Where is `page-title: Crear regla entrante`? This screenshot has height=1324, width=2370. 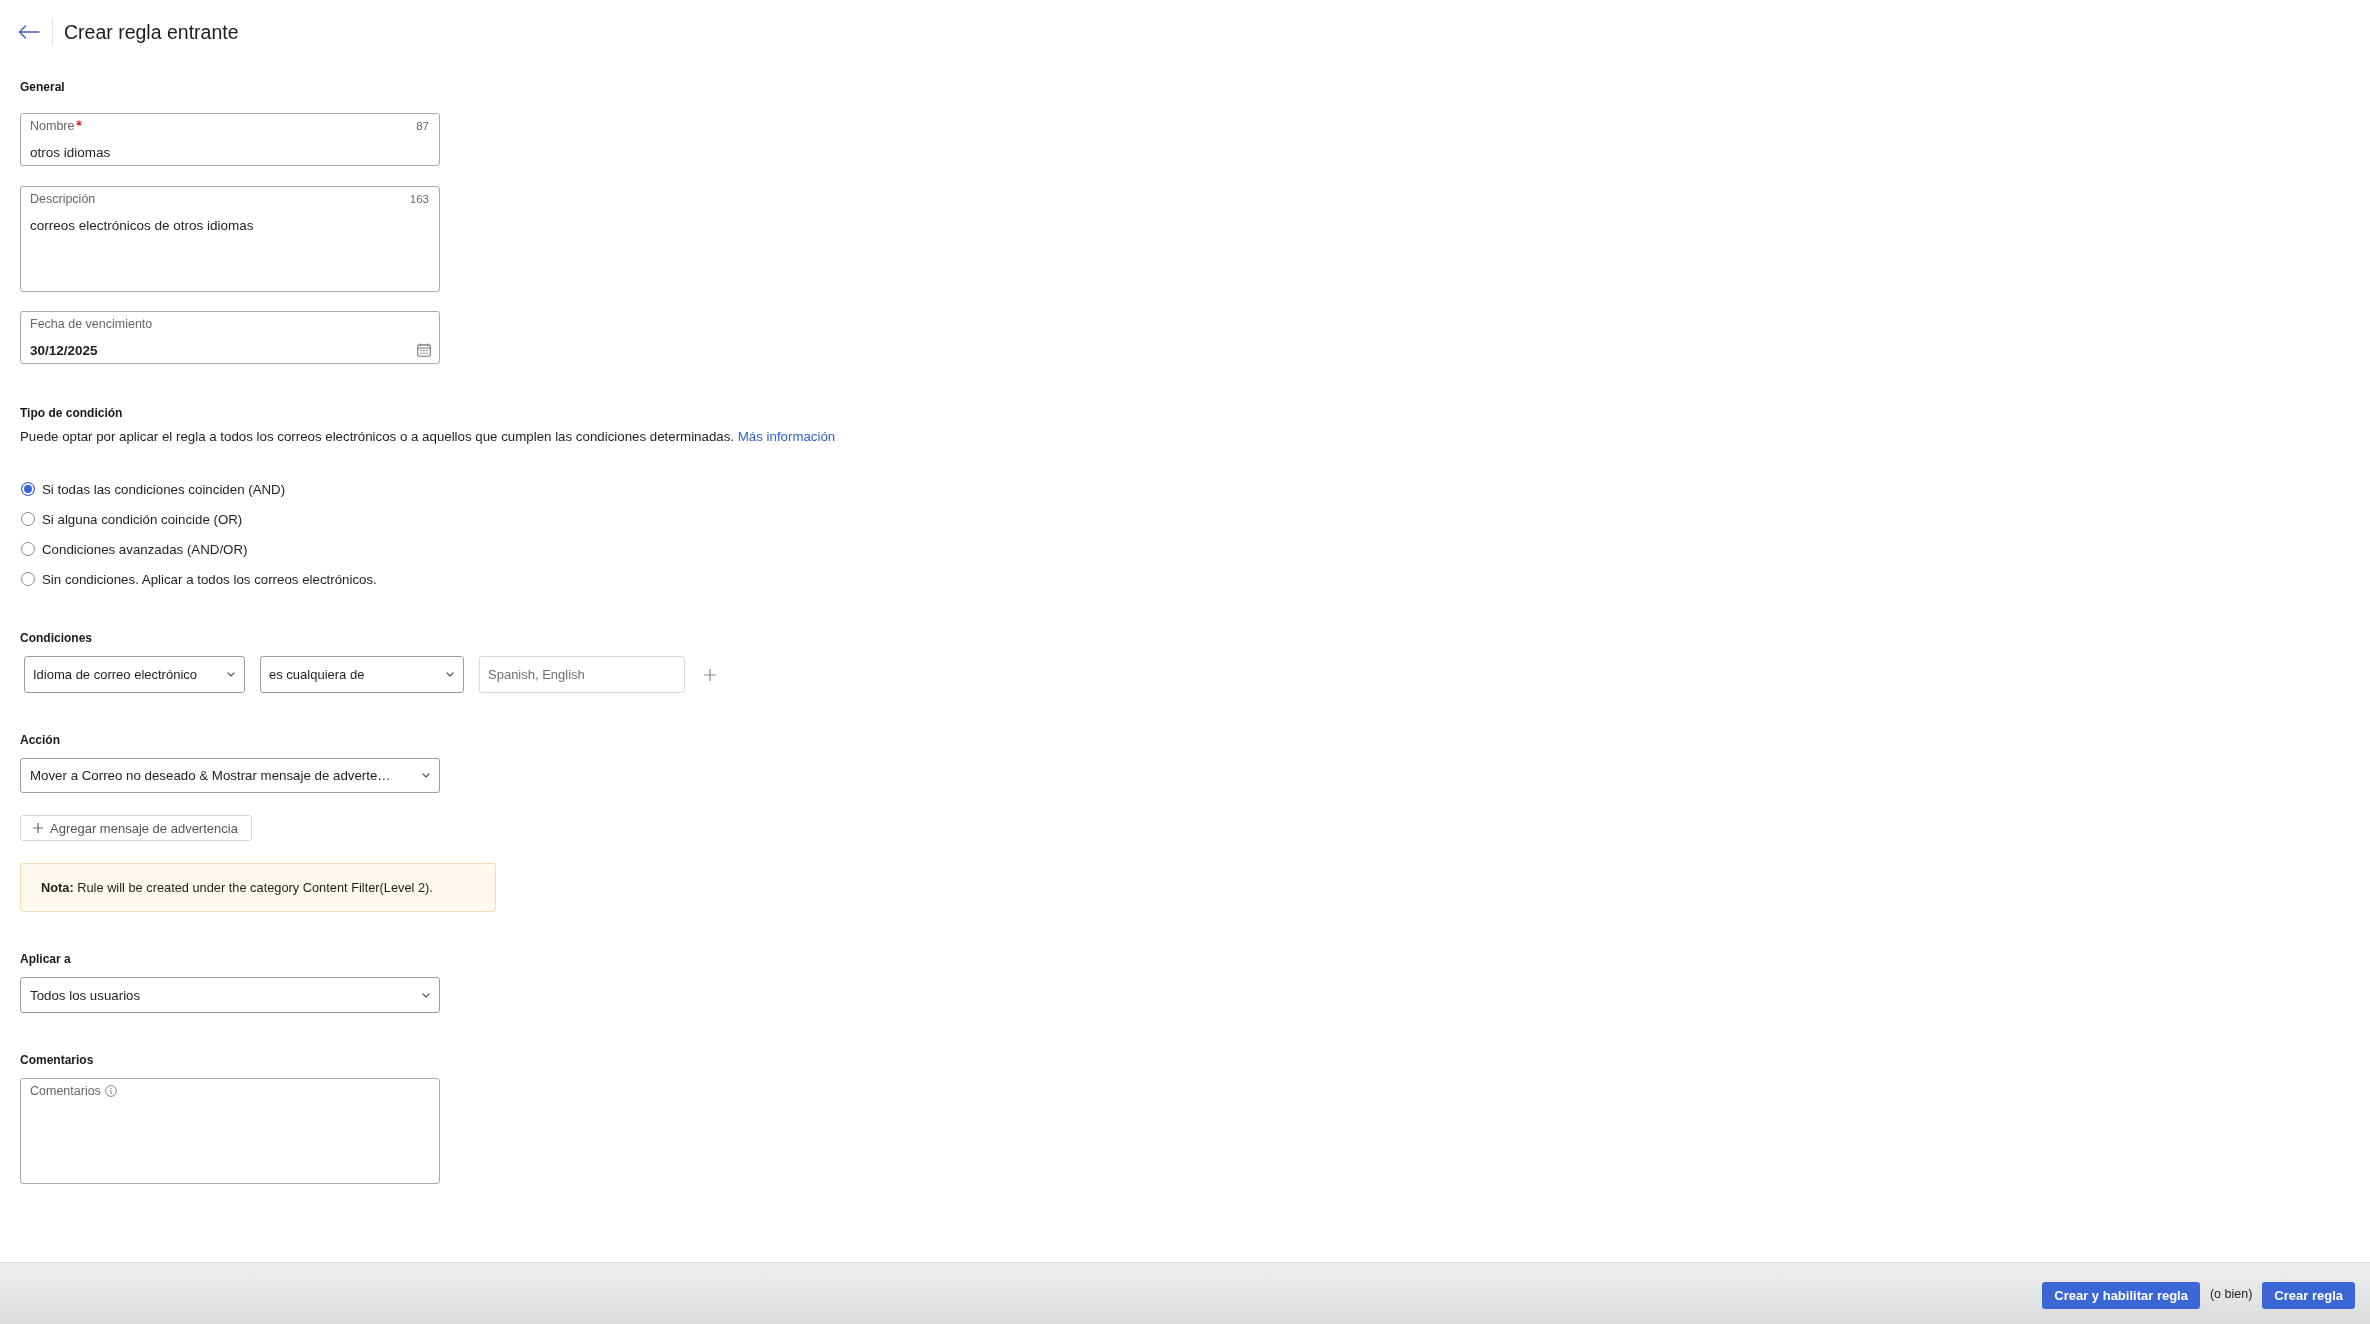 page-title: Crear regla entrante is located at coordinates (151, 32).